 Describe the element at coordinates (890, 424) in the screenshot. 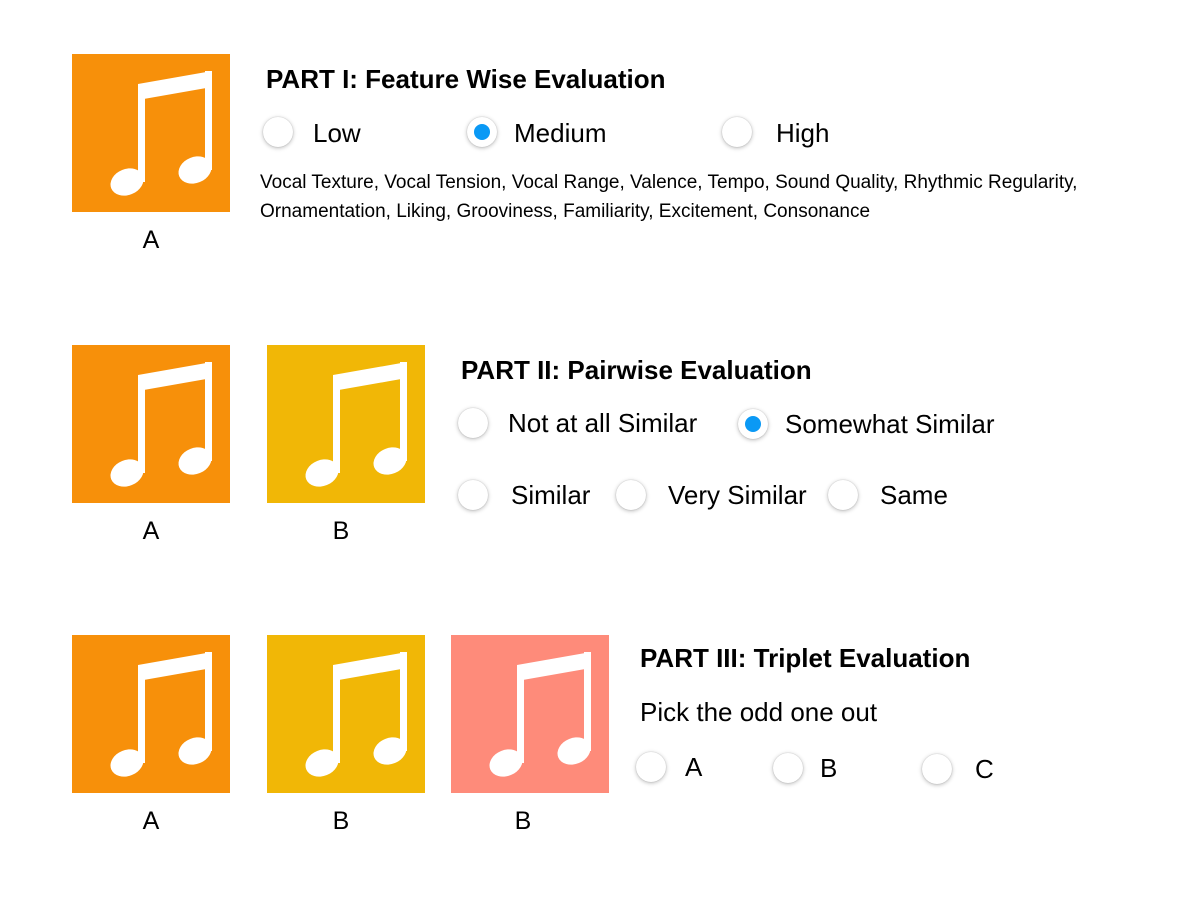

I see `radio-label: Somewhat Similar` at that location.